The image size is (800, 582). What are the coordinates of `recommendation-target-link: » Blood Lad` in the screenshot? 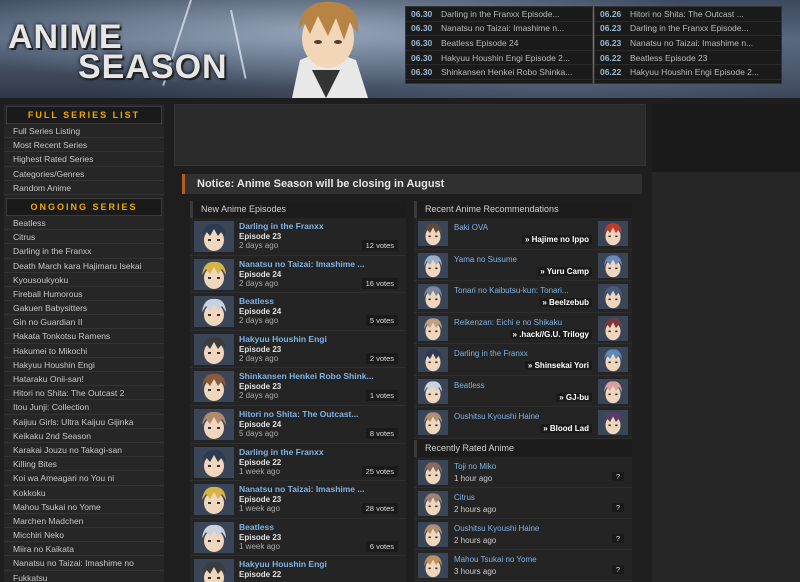 It's located at (566, 428).